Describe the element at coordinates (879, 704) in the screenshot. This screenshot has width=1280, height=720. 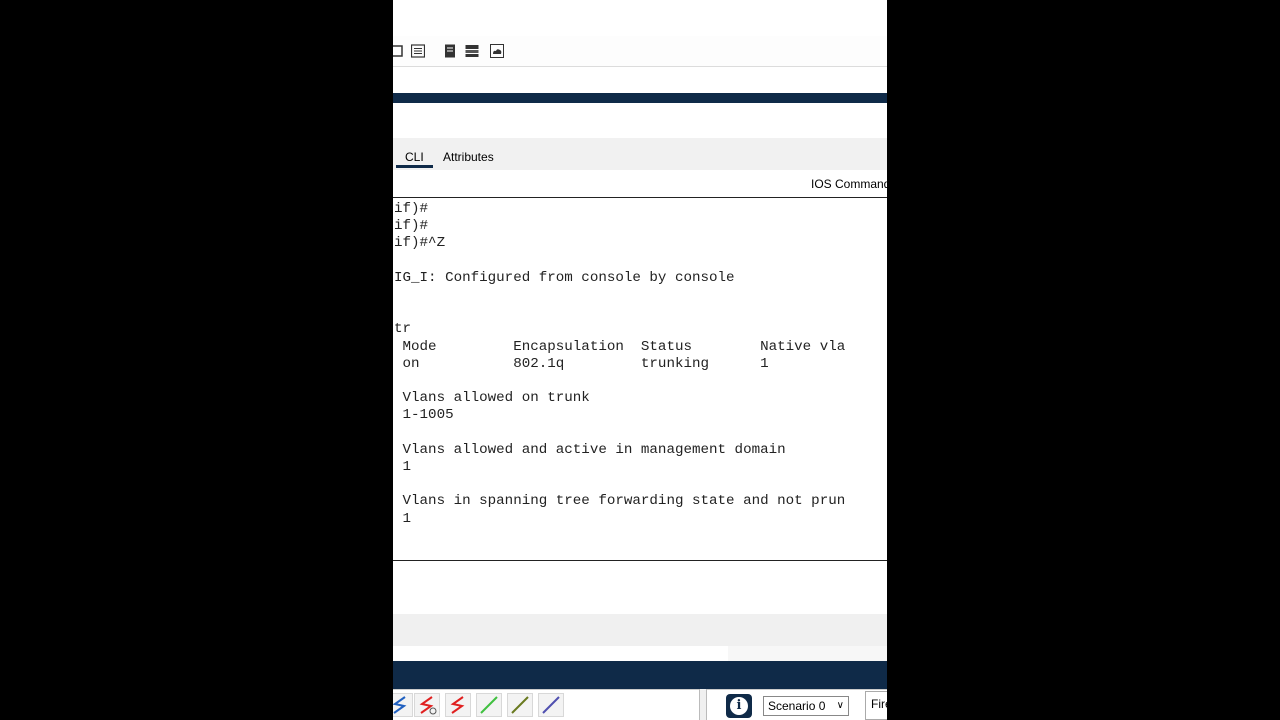
I see `fire-label: Fire` at that location.